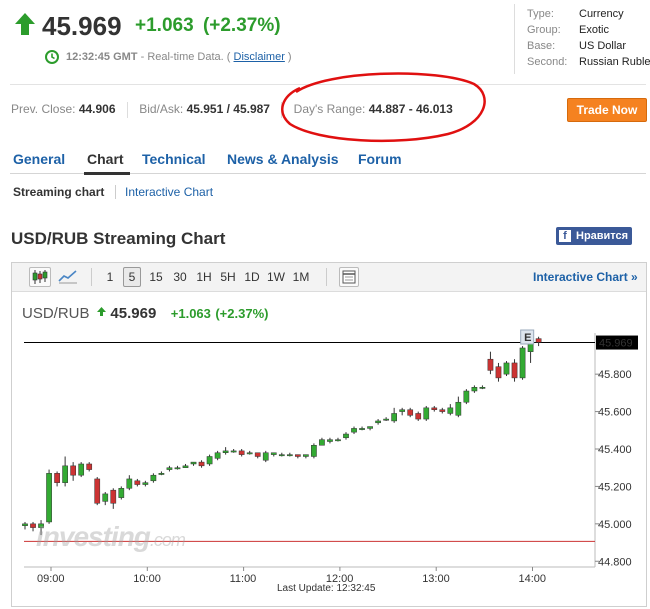  Describe the element at coordinates (25, 24) in the screenshot. I see `up-arrow-icon` at that location.